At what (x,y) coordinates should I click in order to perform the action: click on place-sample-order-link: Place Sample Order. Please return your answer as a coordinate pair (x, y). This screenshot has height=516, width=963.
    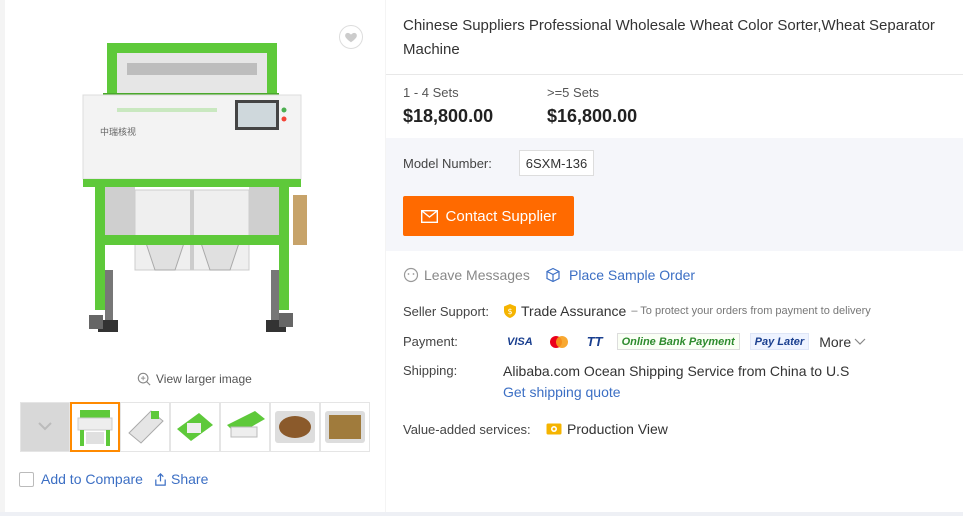
    Looking at the image, I should click on (620, 275).